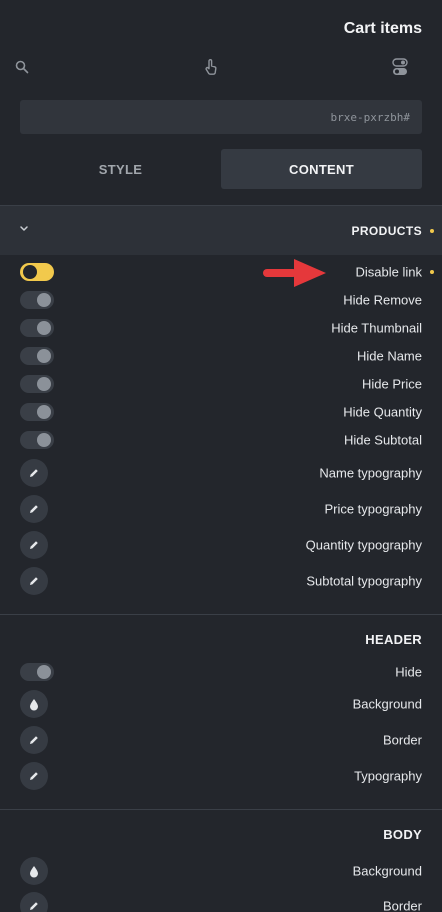 This screenshot has height=912, width=442. I want to click on control-label: Name typography, so click(370, 473).